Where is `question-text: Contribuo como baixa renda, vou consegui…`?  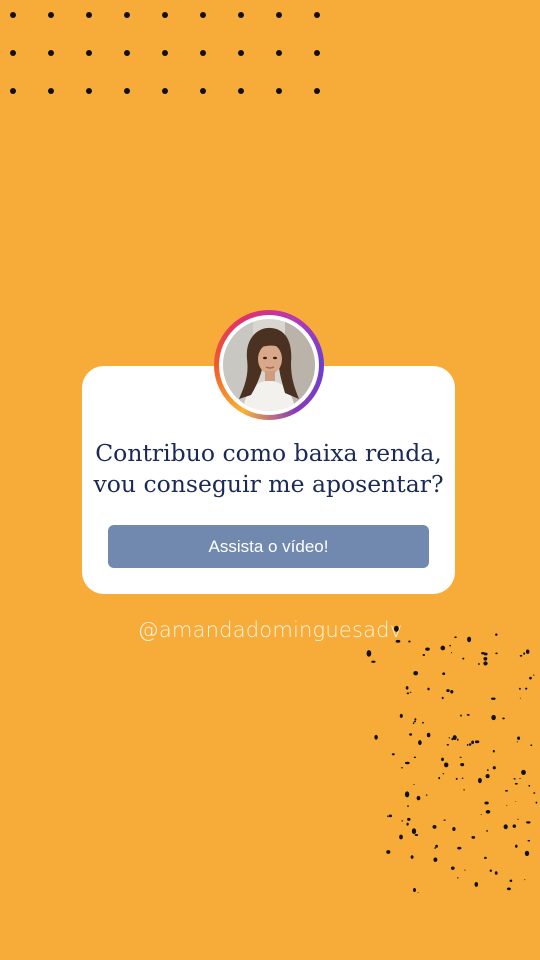
question-text: Contribuo como baixa renda, vou consegui… is located at coordinates (268, 469).